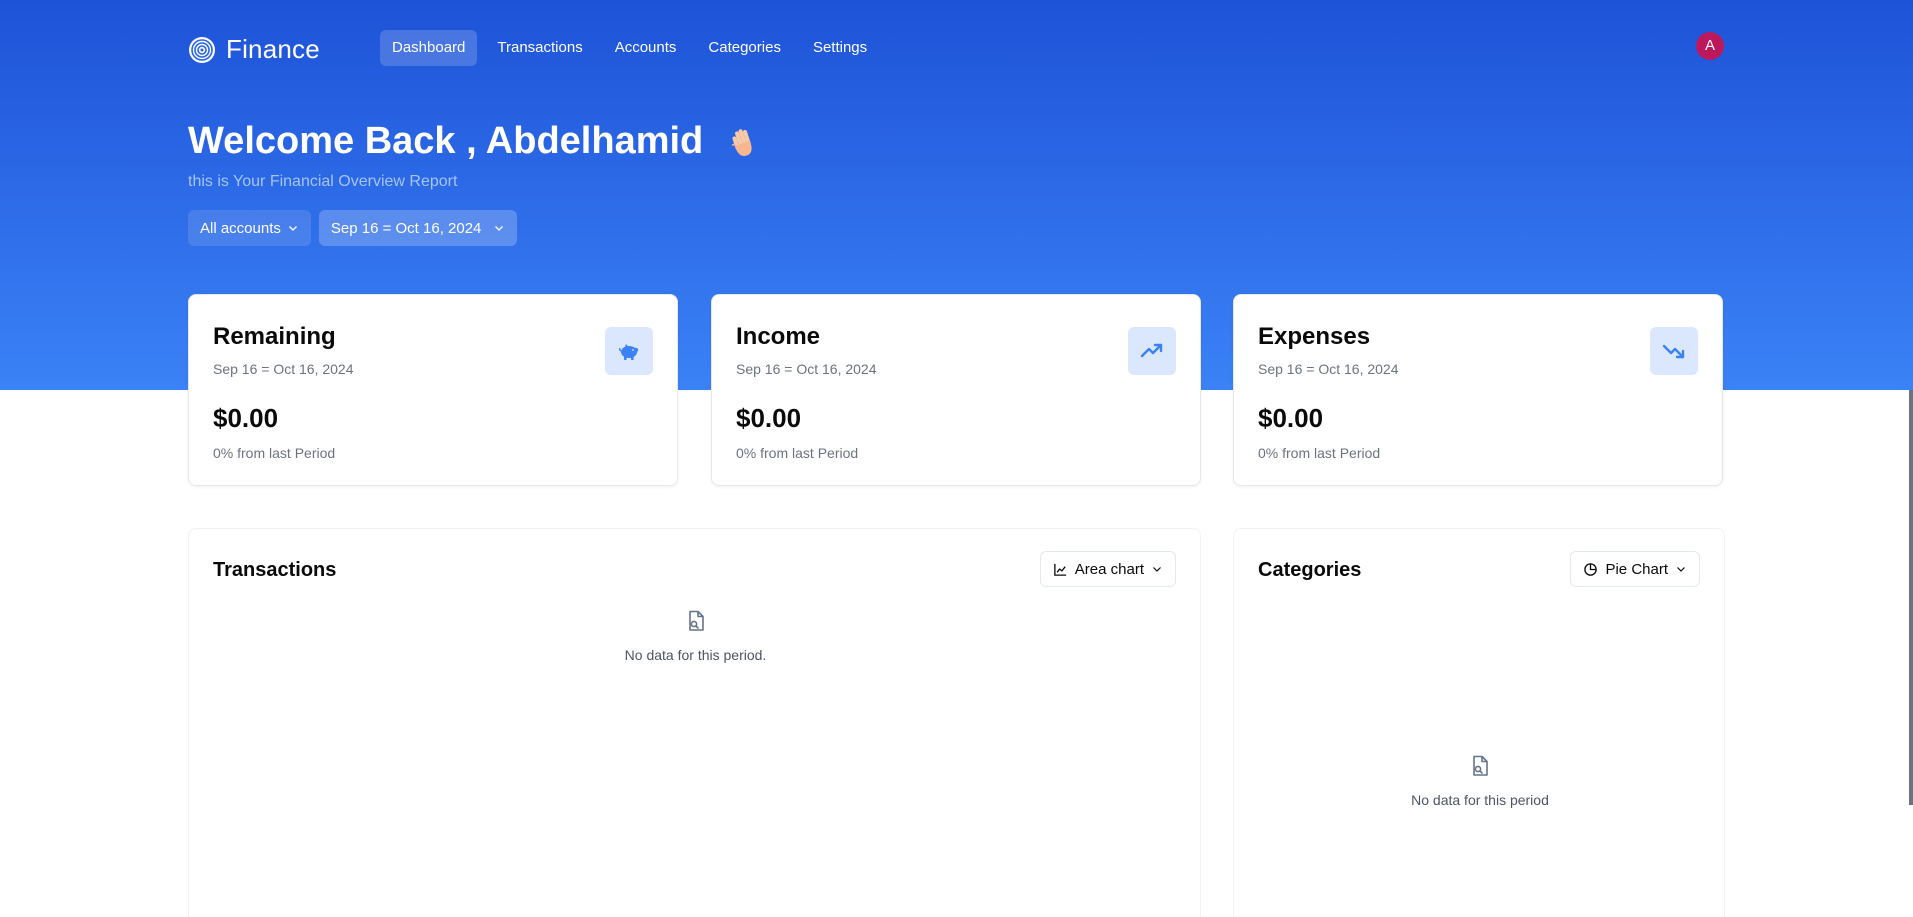 Image resolution: width=1913 pixels, height=917 pixels. I want to click on card-title: Income, so click(778, 336).